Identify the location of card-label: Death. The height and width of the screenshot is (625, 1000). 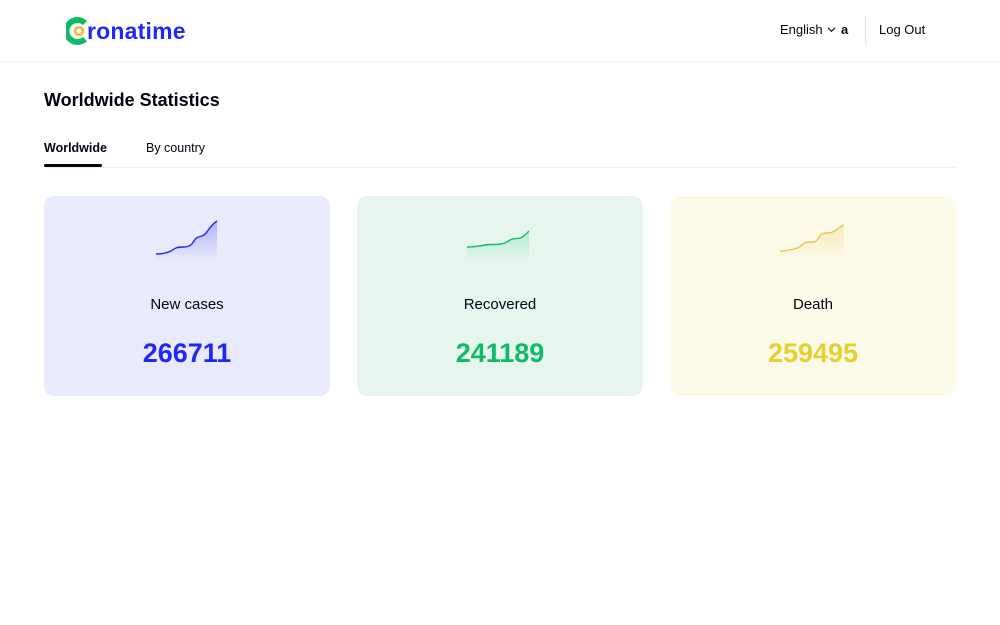
(813, 304).